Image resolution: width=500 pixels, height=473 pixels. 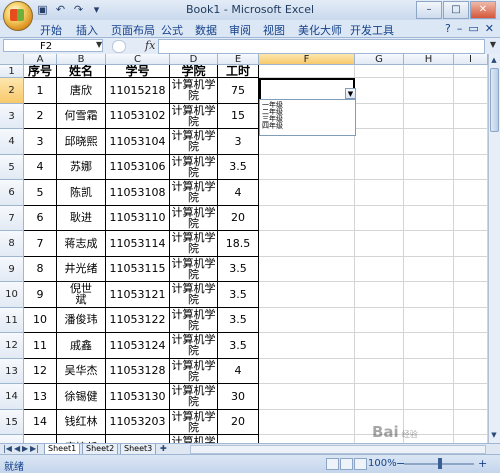 What do you see at coordinates (138, 295) in the screenshot?
I see `table-cell-id: 11053121` at bounding box center [138, 295].